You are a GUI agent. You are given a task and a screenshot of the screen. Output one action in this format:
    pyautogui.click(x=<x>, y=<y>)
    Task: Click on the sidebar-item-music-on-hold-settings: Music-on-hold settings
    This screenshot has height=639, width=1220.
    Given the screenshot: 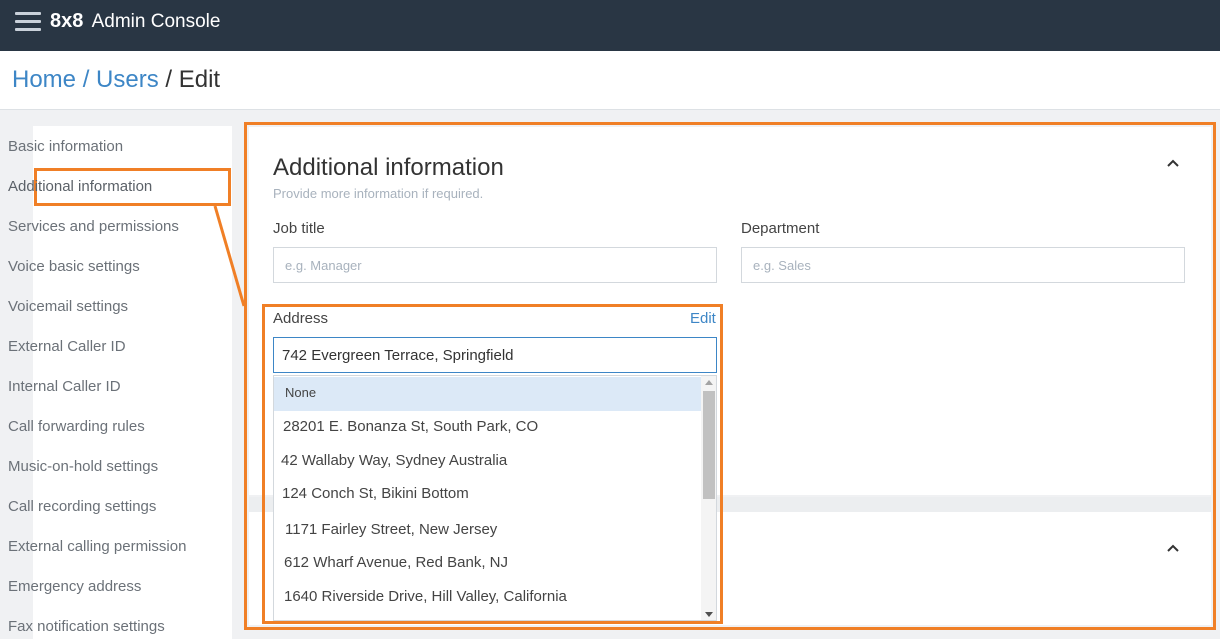 What is the action you would take?
    pyautogui.click(x=83, y=466)
    